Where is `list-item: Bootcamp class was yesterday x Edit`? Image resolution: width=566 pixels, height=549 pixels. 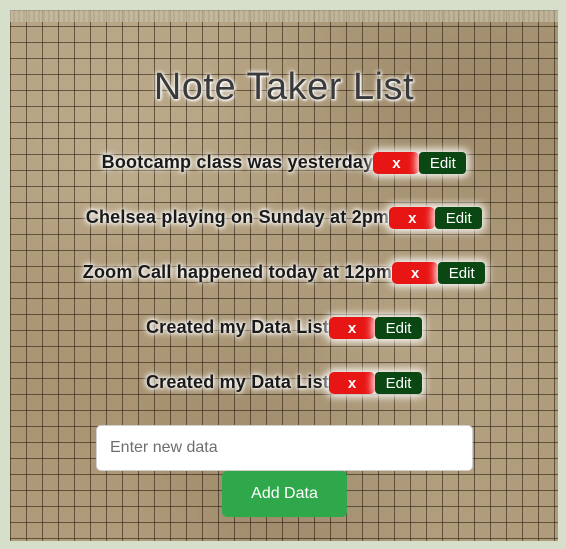
list-item: Bootcamp class was yesterday x Edit is located at coordinates (284, 177).